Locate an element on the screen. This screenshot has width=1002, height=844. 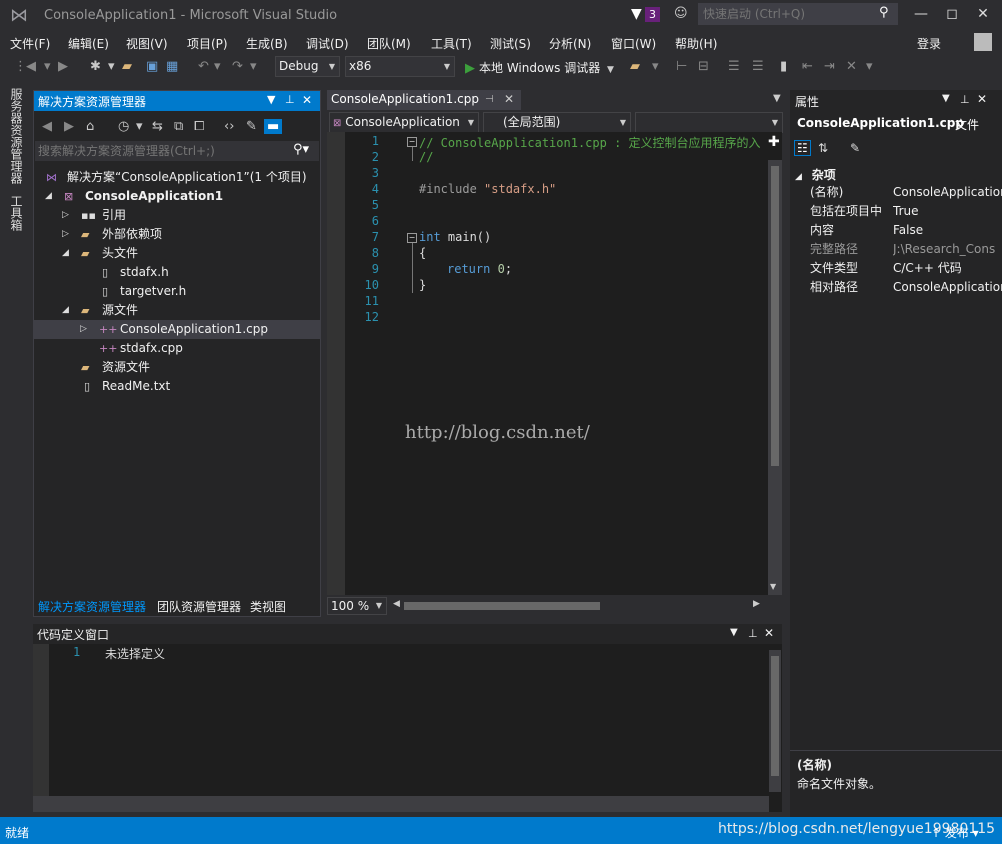
notification-count-badge: 3 is located at coordinates (652, 14).